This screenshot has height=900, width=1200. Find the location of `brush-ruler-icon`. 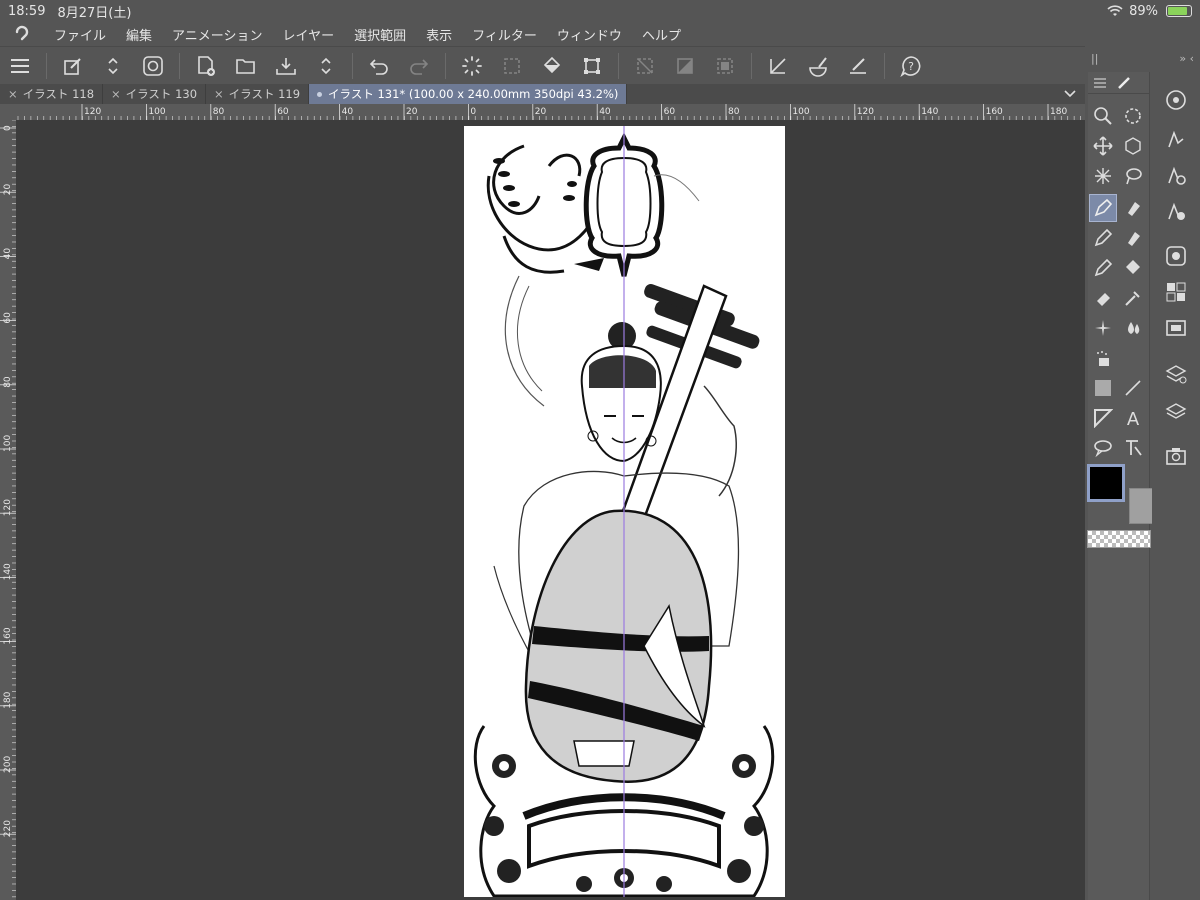

brush-ruler-icon is located at coordinates (818, 66).